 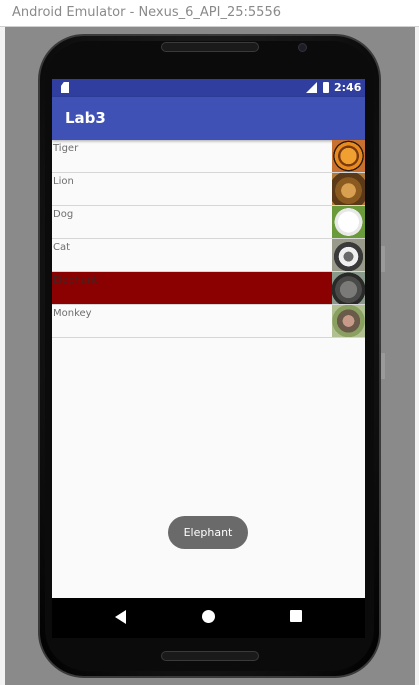 I want to click on tiger-image, so click(x=348, y=156).